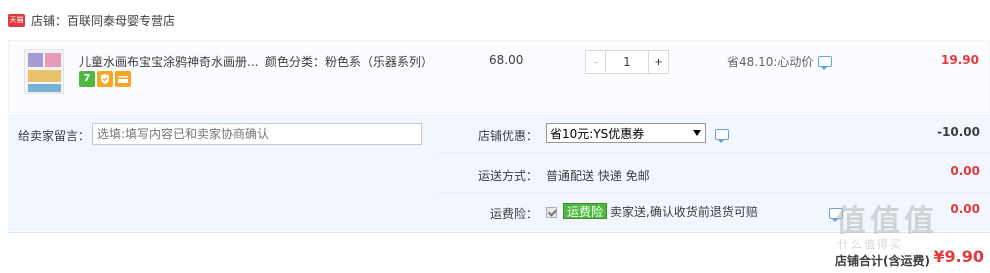 The image size is (990, 273). I want to click on store-name: 店铺：百联同泰母婴专营店, so click(103, 20).